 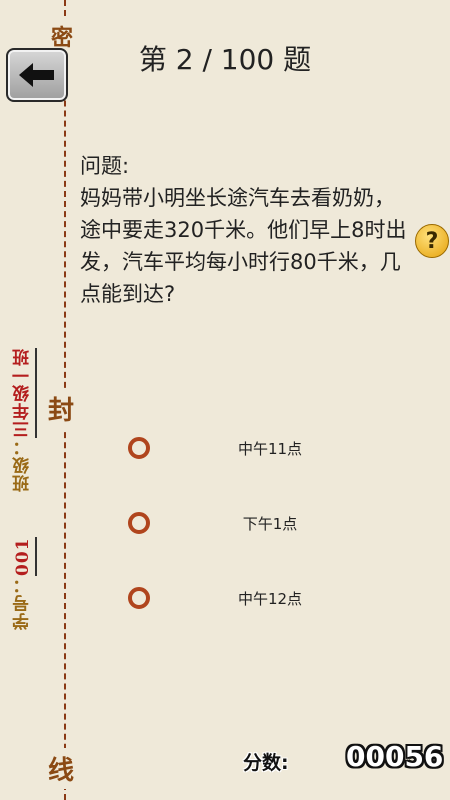 I want to click on answer-option-2: 下午1点, so click(x=265, y=523).